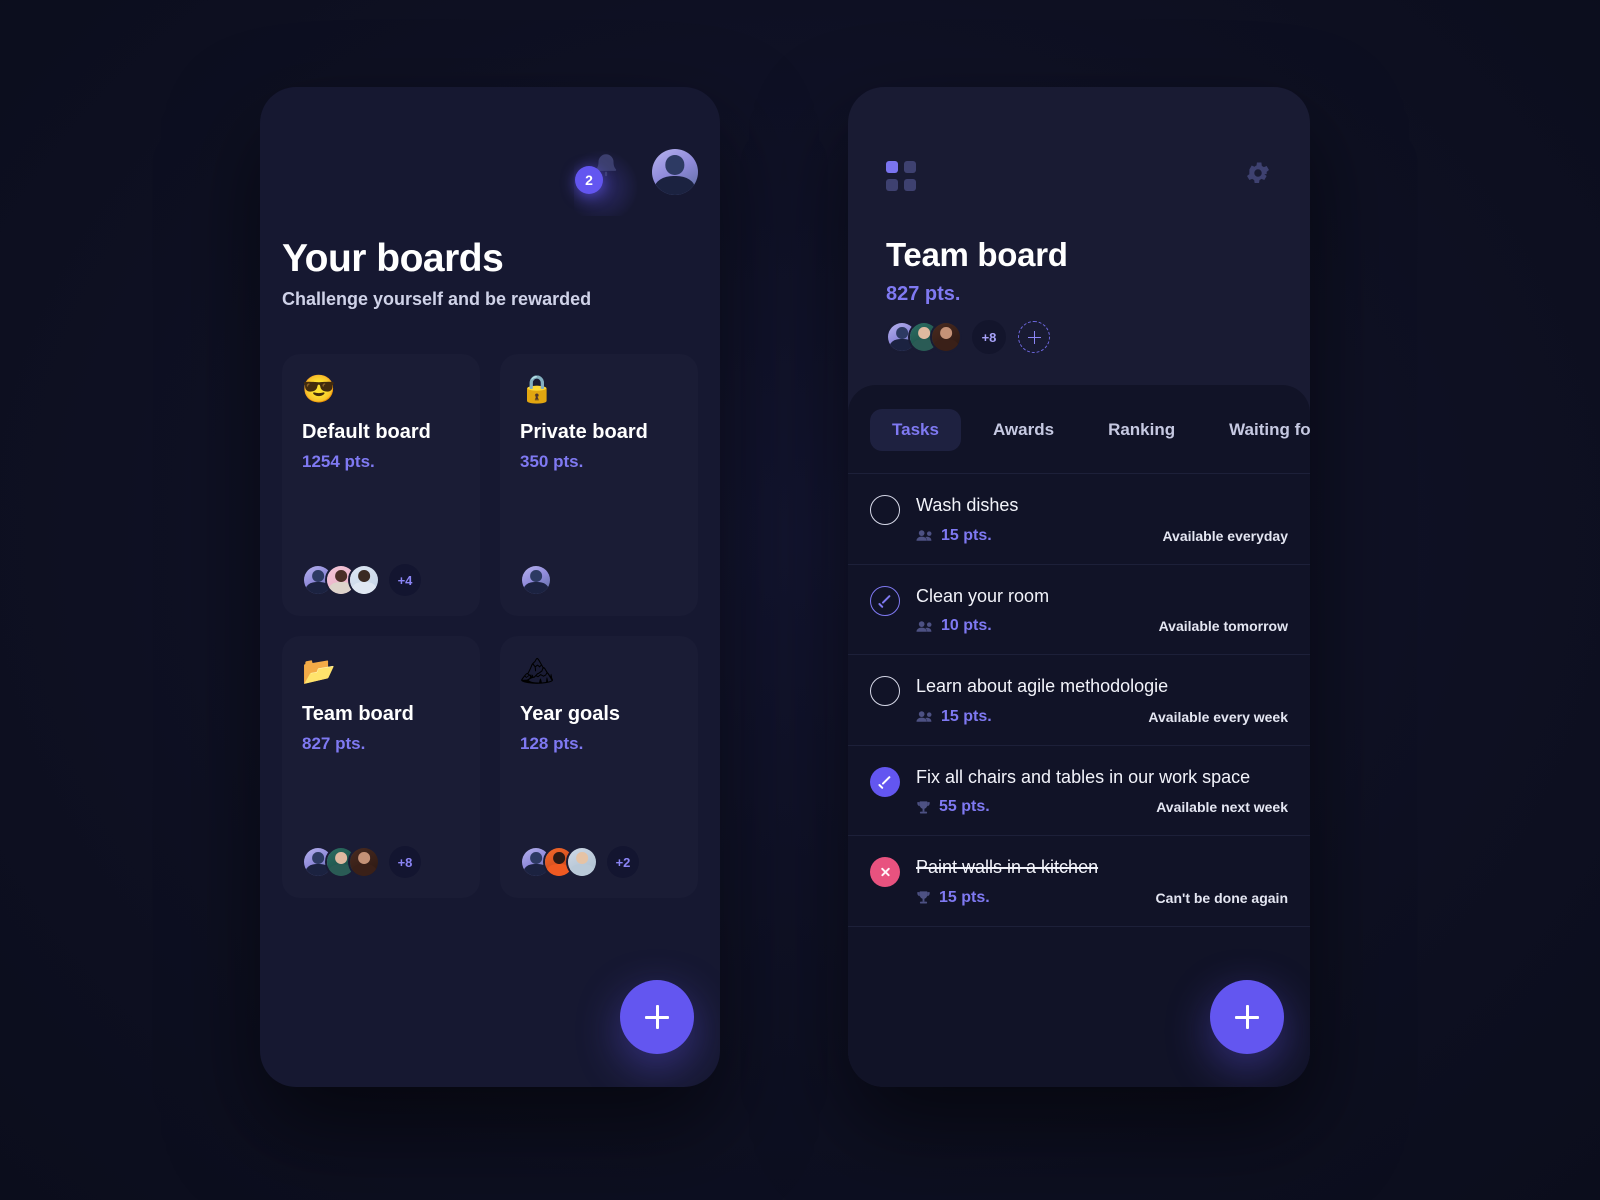 Image resolution: width=1600 pixels, height=1200 pixels. Describe the element at coordinates (885, 872) in the screenshot. I see `task-checkbox-failed-icon` at that location.